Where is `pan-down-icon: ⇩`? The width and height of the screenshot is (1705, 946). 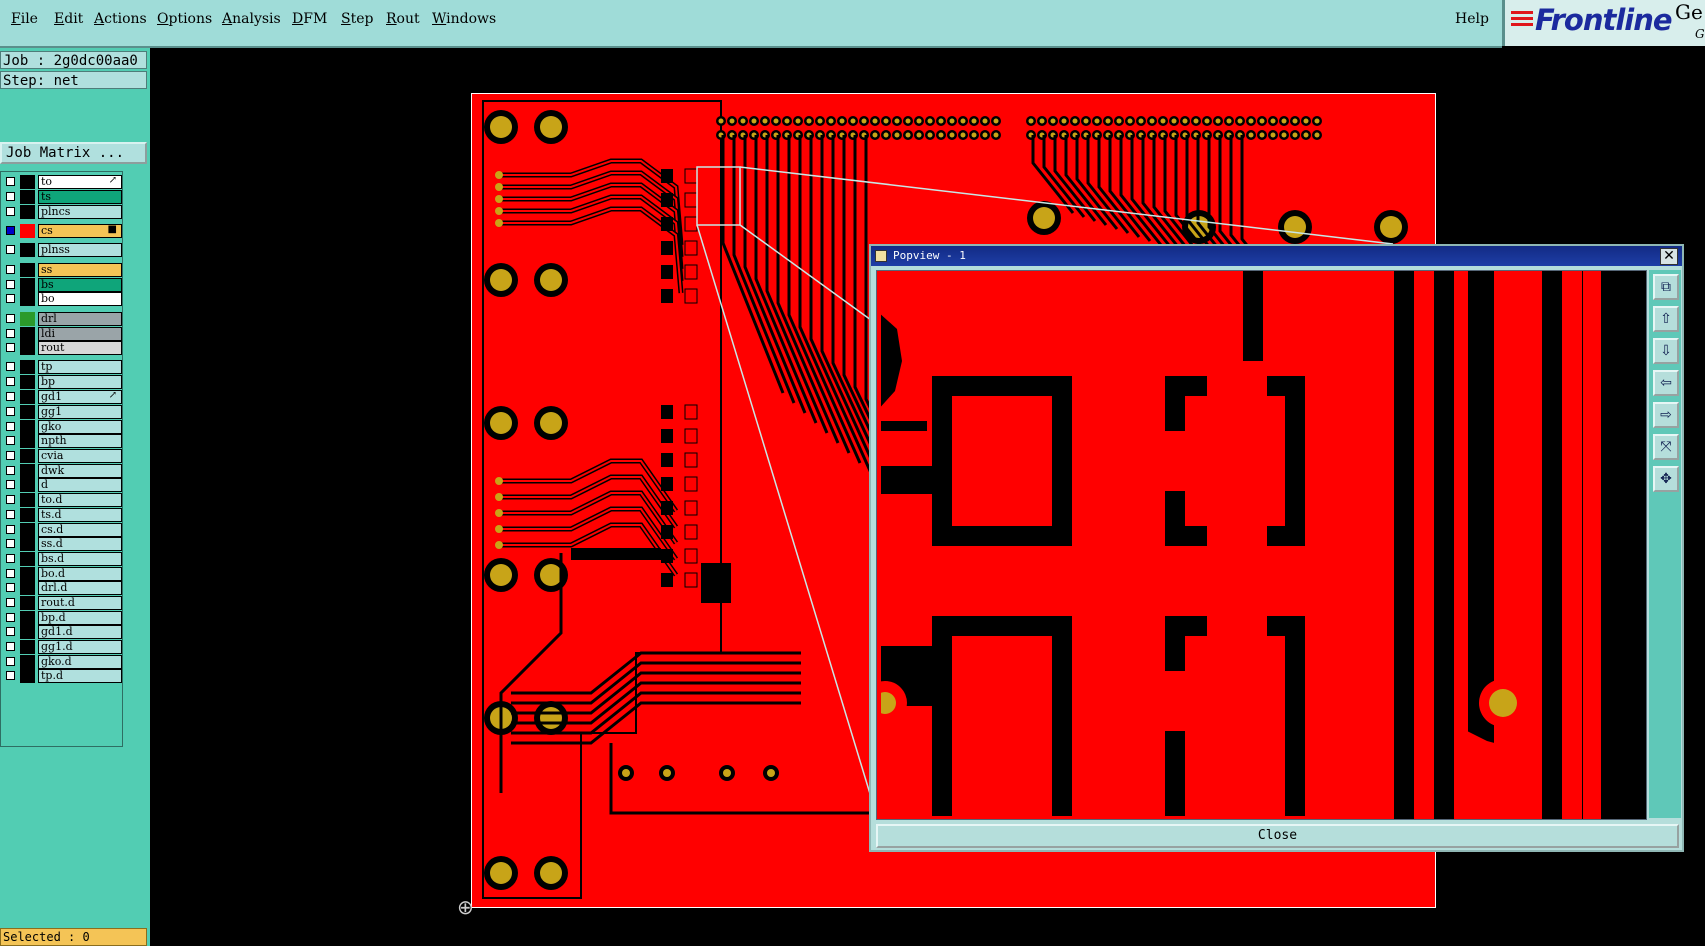 pan-down-icon: ⇩ is located at coordinates (1666, 351).